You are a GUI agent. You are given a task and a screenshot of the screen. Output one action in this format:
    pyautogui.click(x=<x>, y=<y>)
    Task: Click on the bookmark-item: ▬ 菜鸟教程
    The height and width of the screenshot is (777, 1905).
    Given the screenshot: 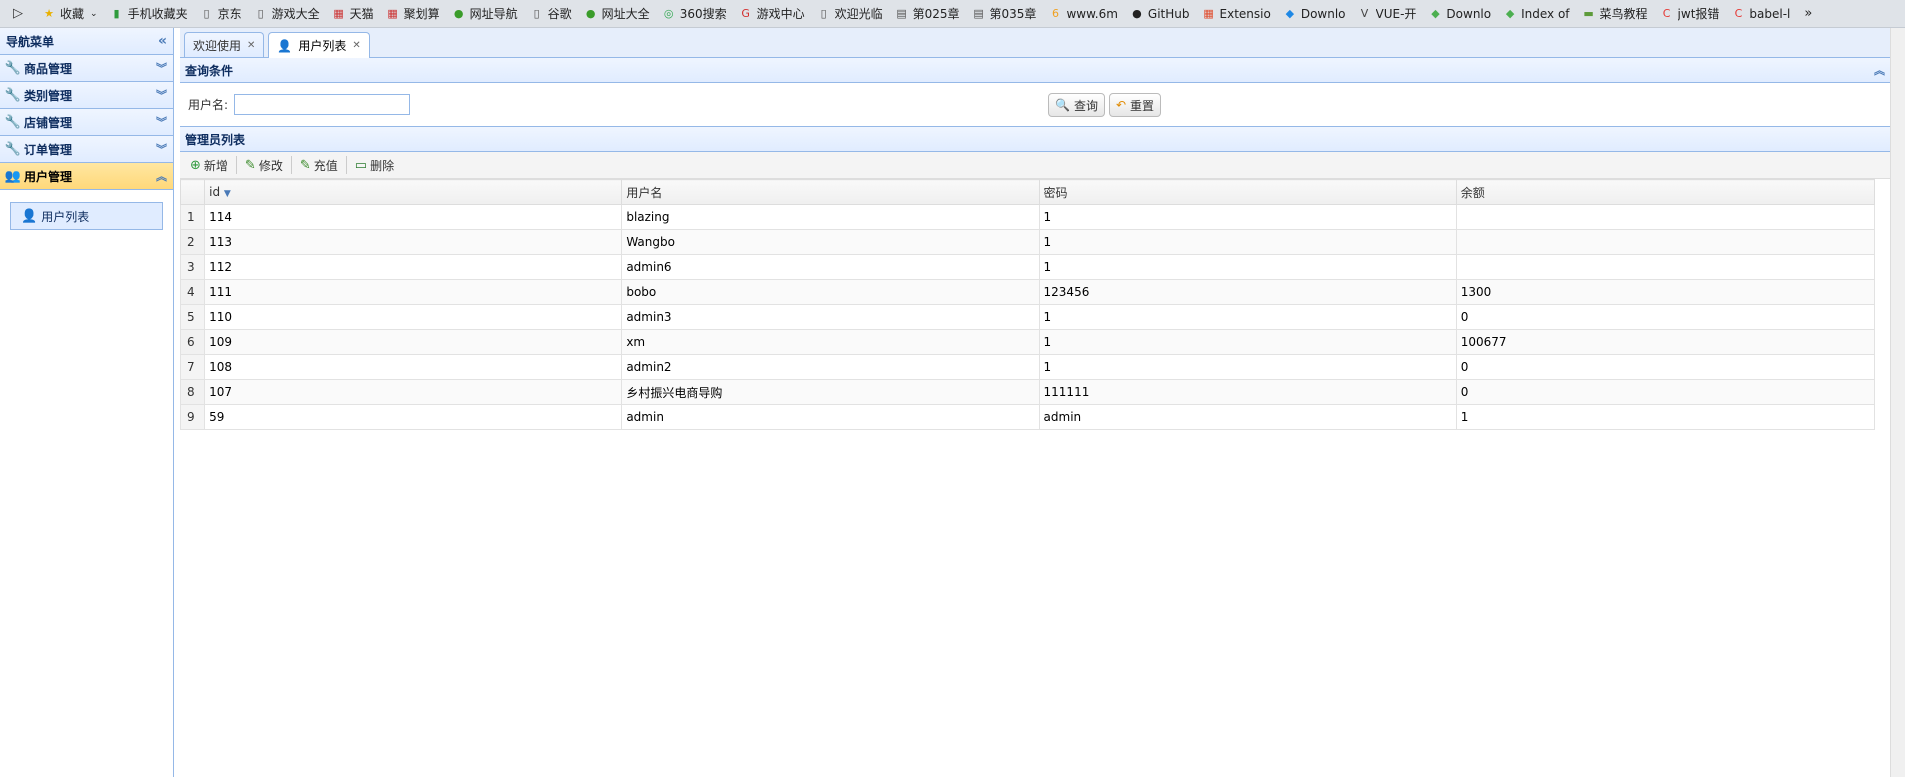 What is the action you would take?
    pyautogui.click(x=1615, y=13)
    